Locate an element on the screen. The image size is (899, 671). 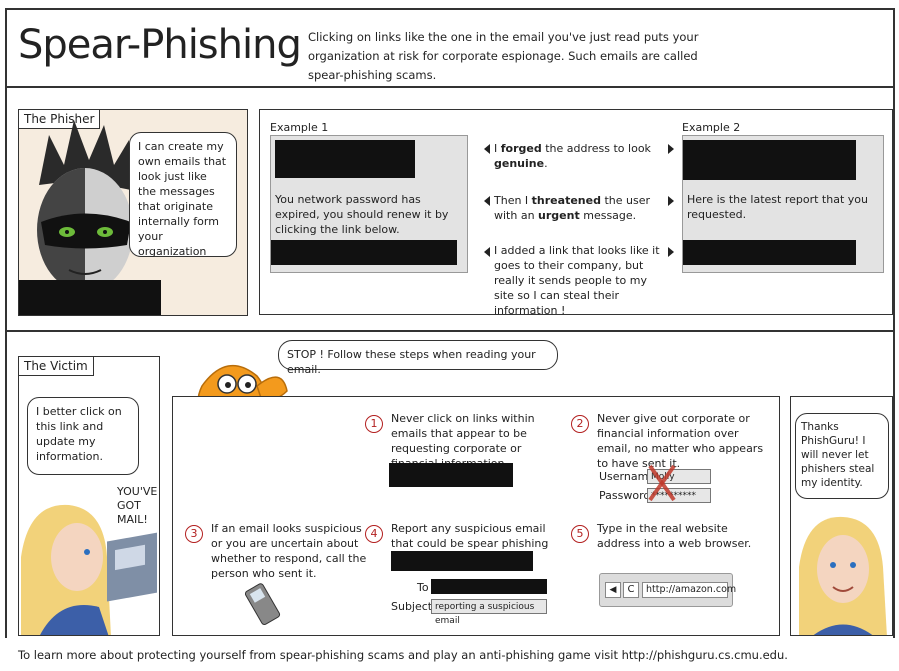
page-title: Spear-Phishing is located at coordinates (160, 45).